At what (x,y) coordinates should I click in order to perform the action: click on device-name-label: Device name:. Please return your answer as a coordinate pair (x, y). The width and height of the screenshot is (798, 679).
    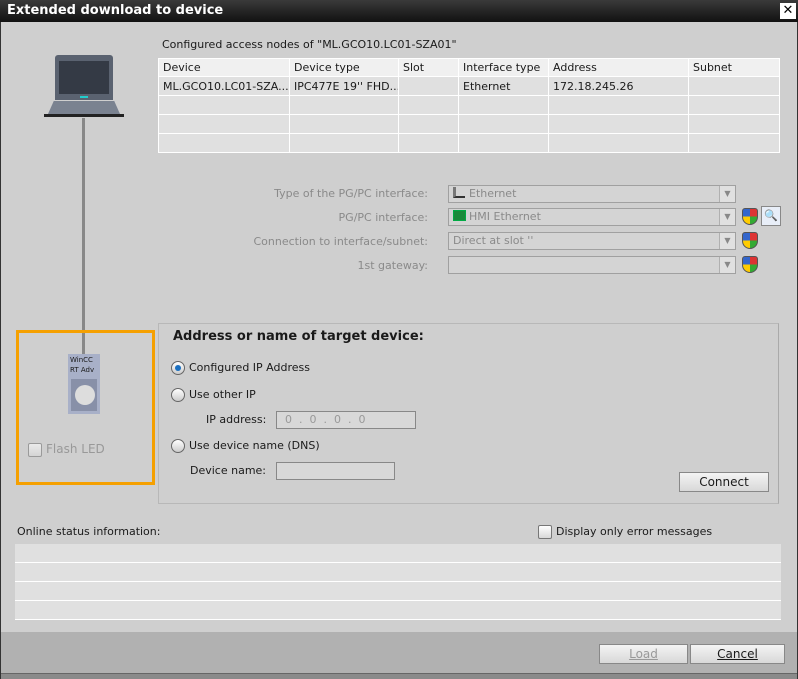
    Looking at the image, I should click on (228, 470).